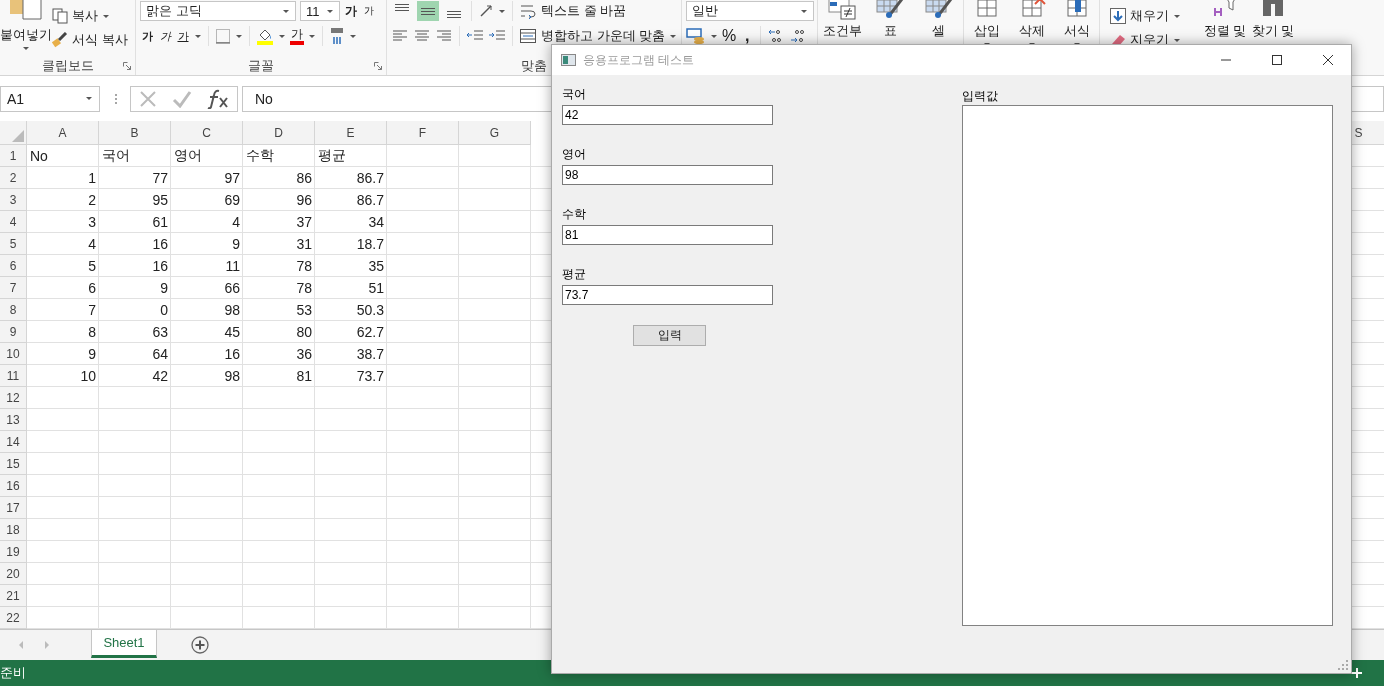 The image size is (1384, 696). Describe the element at coordinates (90, 16) in the screenshot. I see `copy-button: 복사` at that location.